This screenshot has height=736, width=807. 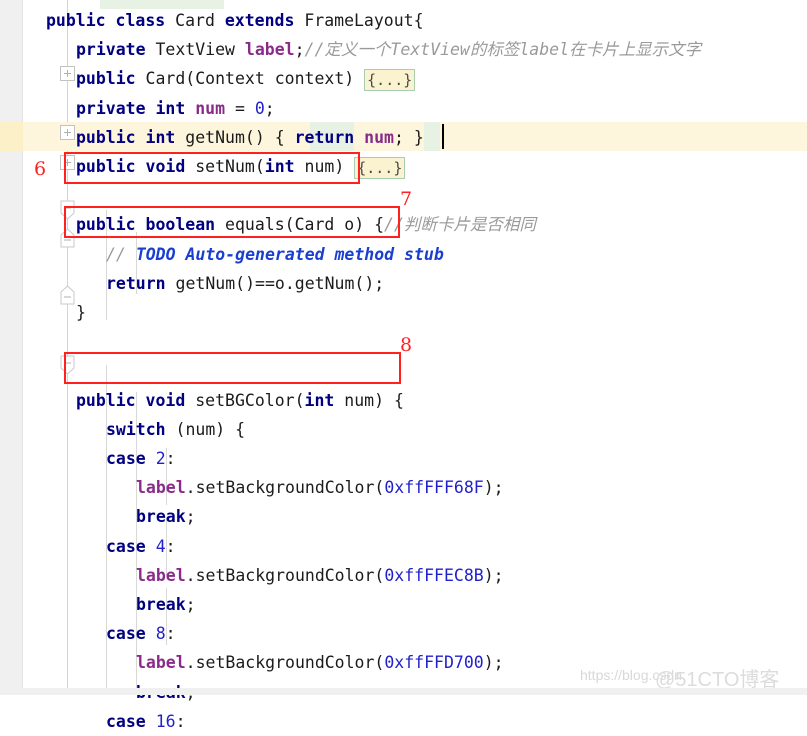 What do you see at coordinates (460, 225) in the screenshot?
I see `code-comment: //判断卡片是否相同` at bounding box center [460, 225].